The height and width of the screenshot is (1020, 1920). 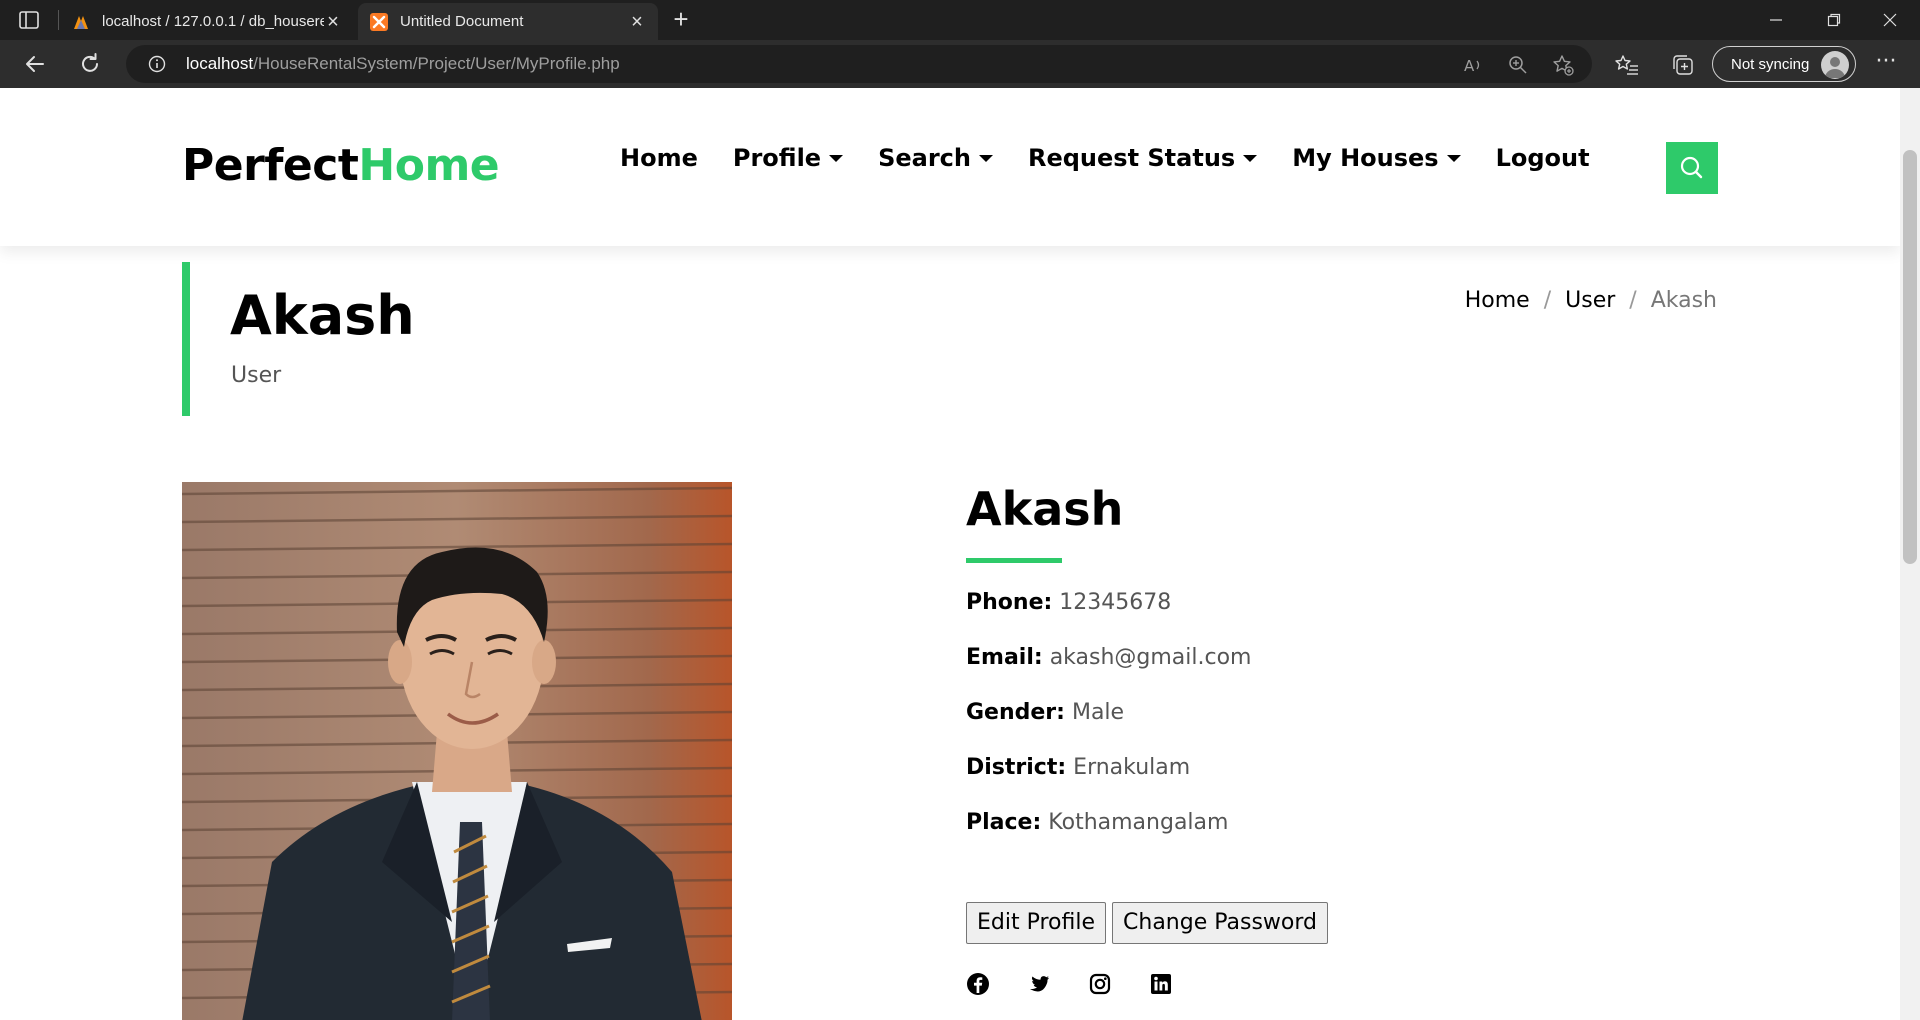 I want to click on district-value: Ernakulam, so click(x=1132, y=767).